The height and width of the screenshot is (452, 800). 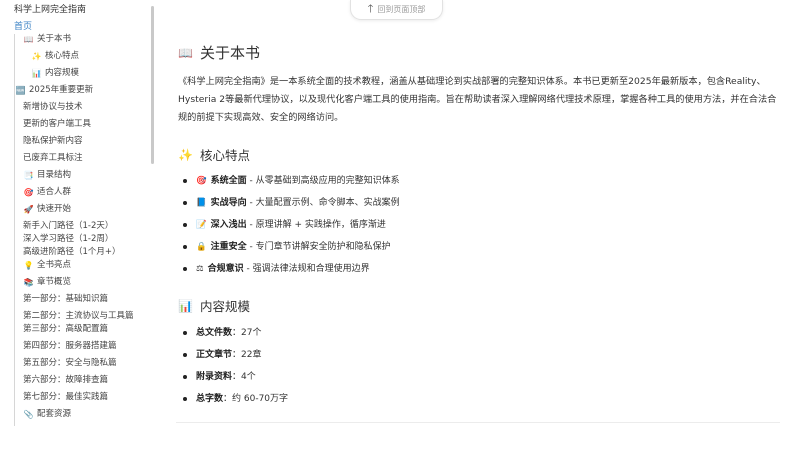 I want to click on scale-heading: 📊 内容规模, so click(x=214, y=305).